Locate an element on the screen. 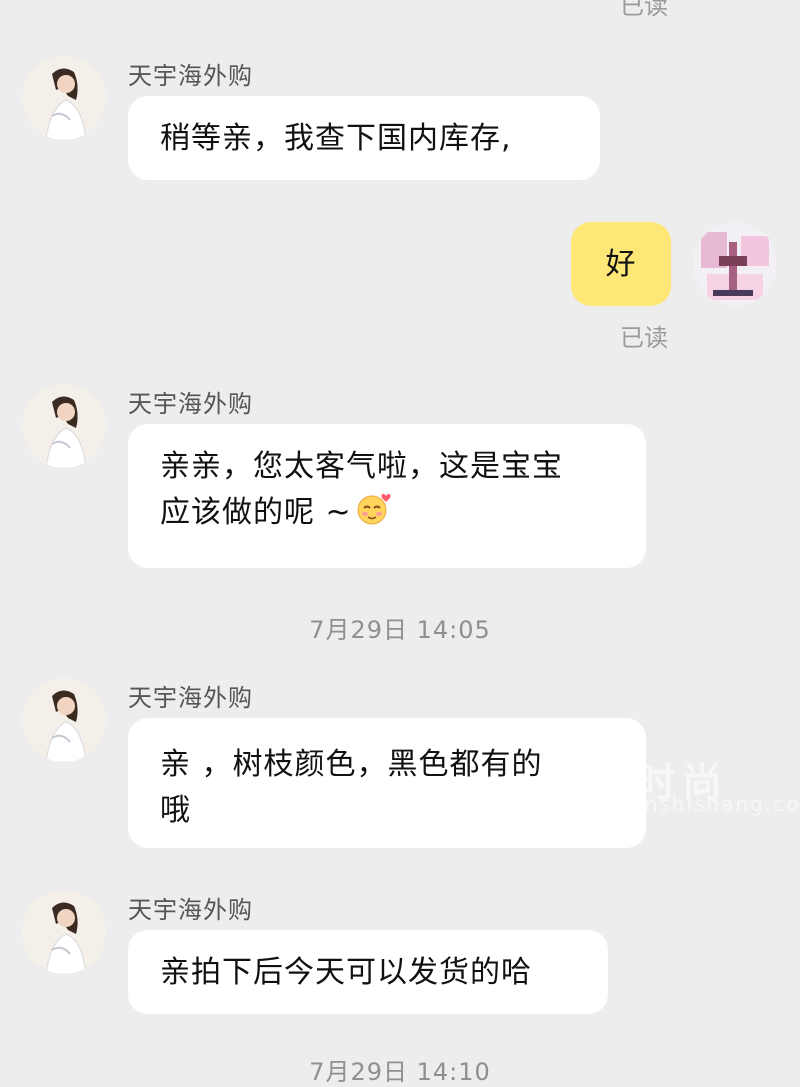  my-message-bubble: 好 is located at coordinates (621, 264).